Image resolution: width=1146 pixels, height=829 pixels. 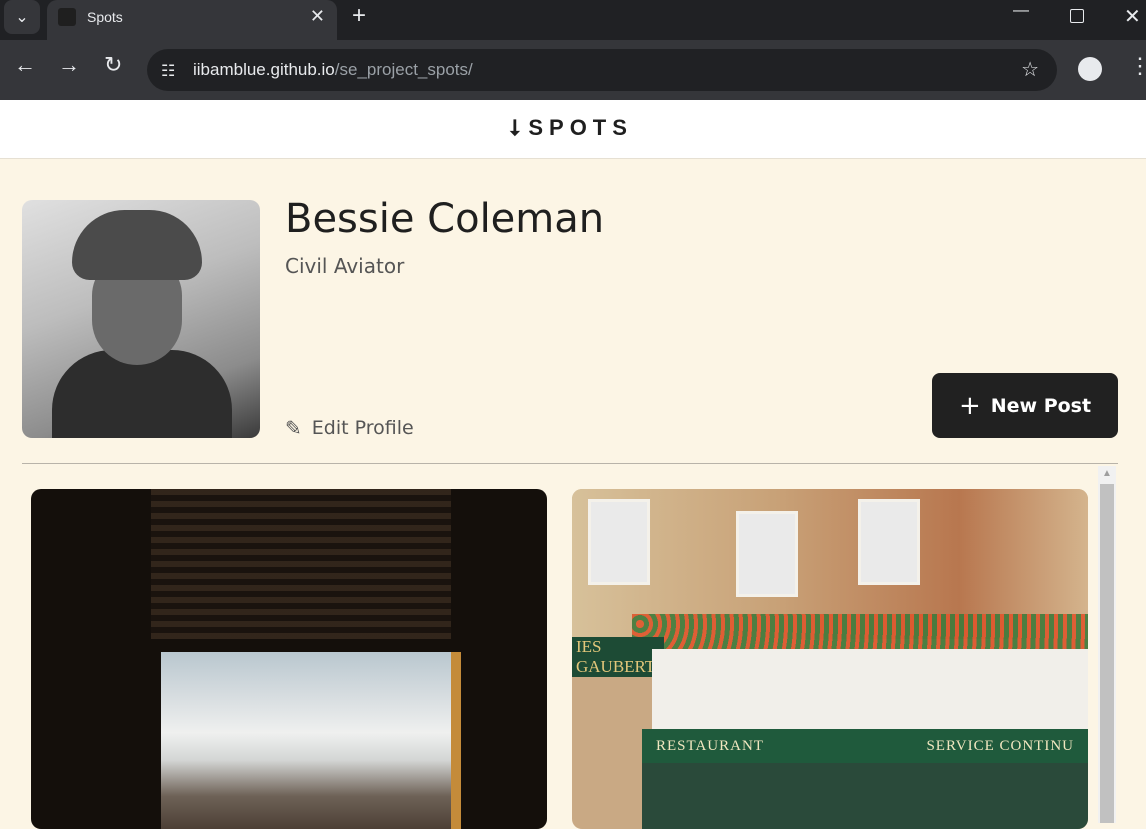 What do you see at coordinates (580, 127) in the screenshot?
I see `logo-text: SPOTS` at bounding box center [580, 127].